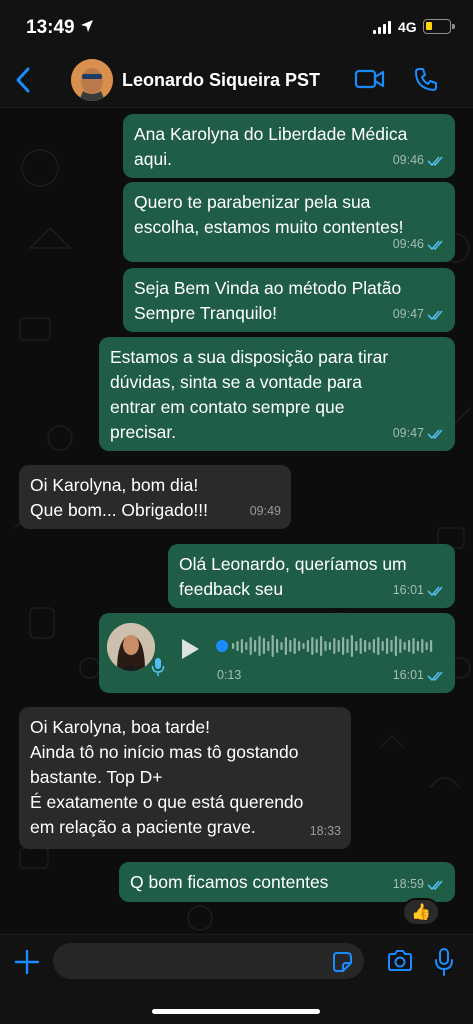 The height and width of the screenshot is (1024, 473). What do you see at coordinates (407, 27) in the screenshot?
I see `network-type: 4G` at bounding box center [407, 27].